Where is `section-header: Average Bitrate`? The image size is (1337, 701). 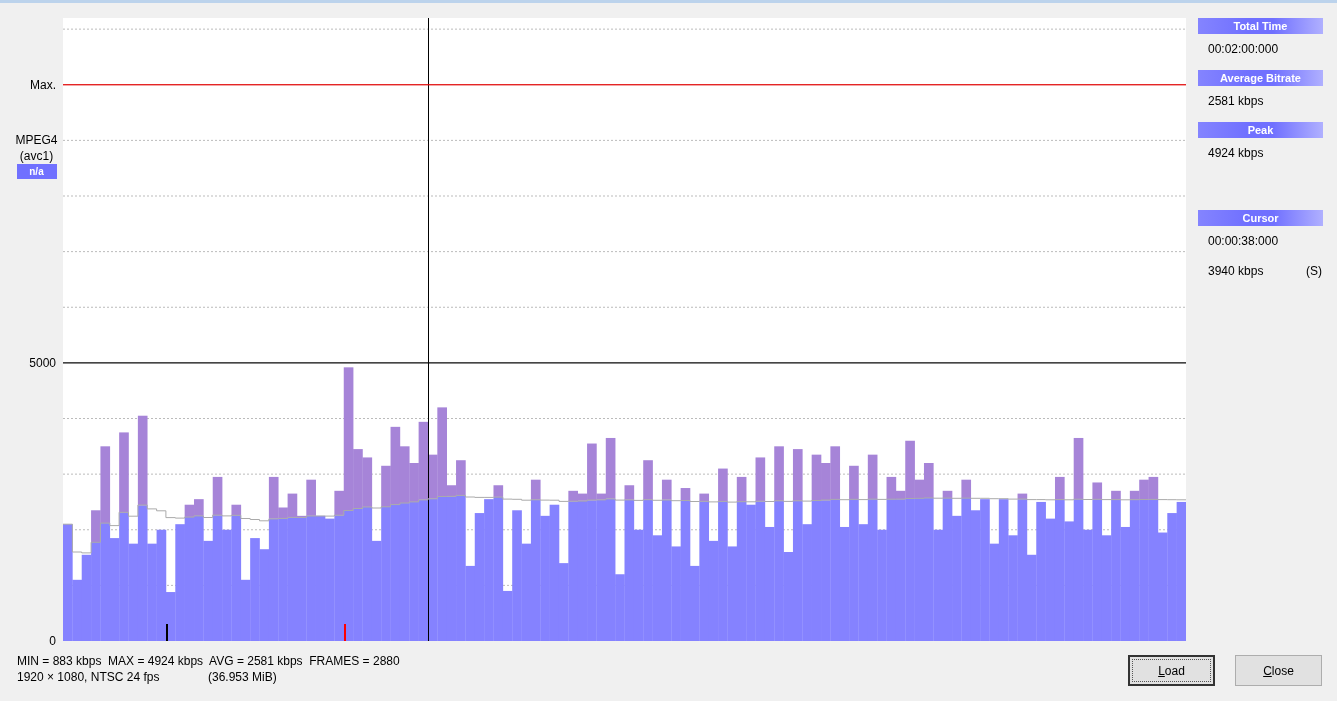 section-header: Average Bitrate is located at coordinates (1260, 78).